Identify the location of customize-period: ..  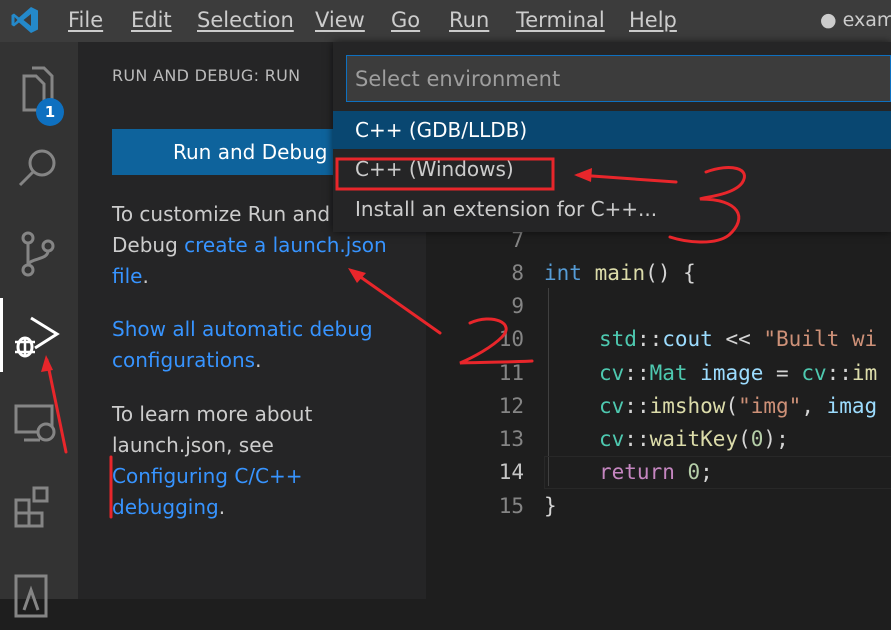
(145, 276).